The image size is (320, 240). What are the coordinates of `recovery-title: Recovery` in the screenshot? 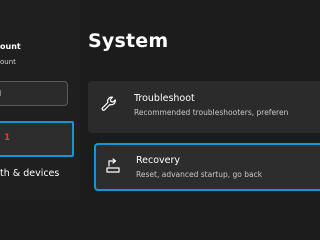 It's located at (158, 160).